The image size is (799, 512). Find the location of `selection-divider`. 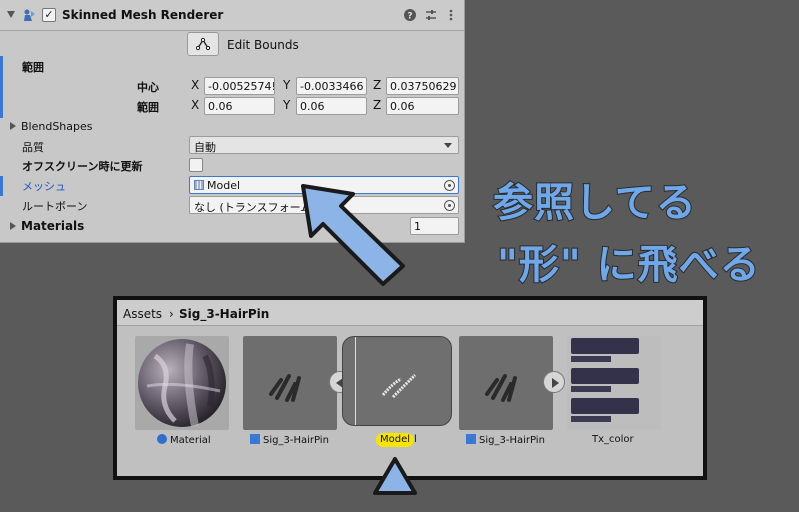

selection-divider is located at coordinates (355, 381).